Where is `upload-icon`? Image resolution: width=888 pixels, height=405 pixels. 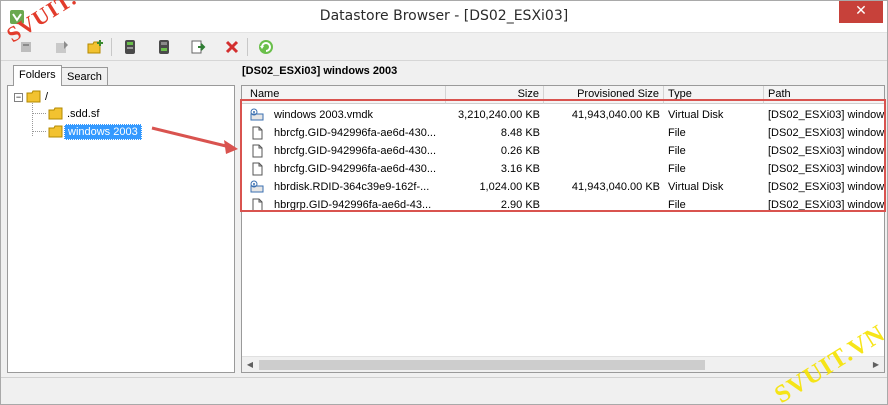 upload-icon is located at coordinates (62, 47).